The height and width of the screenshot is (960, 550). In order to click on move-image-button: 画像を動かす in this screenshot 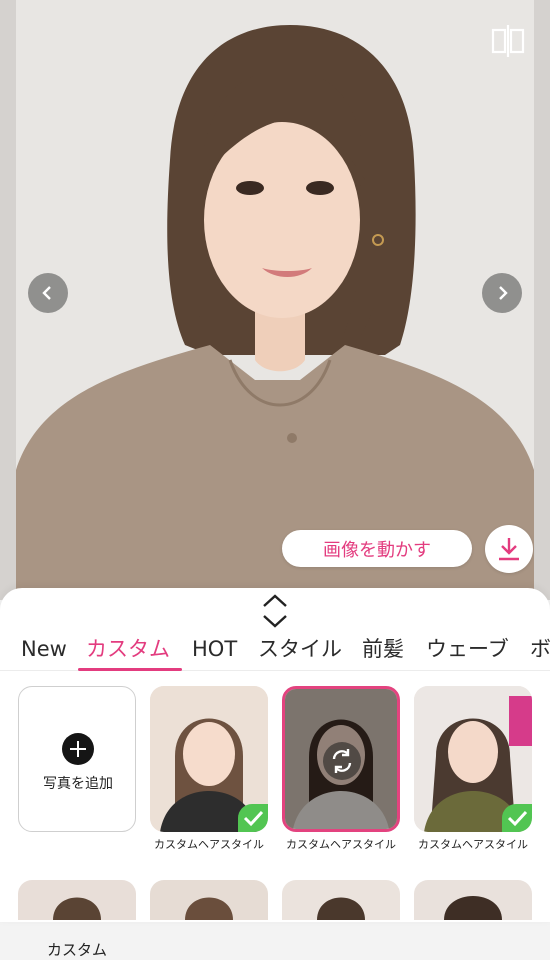, I will do `click(377, 548)`.